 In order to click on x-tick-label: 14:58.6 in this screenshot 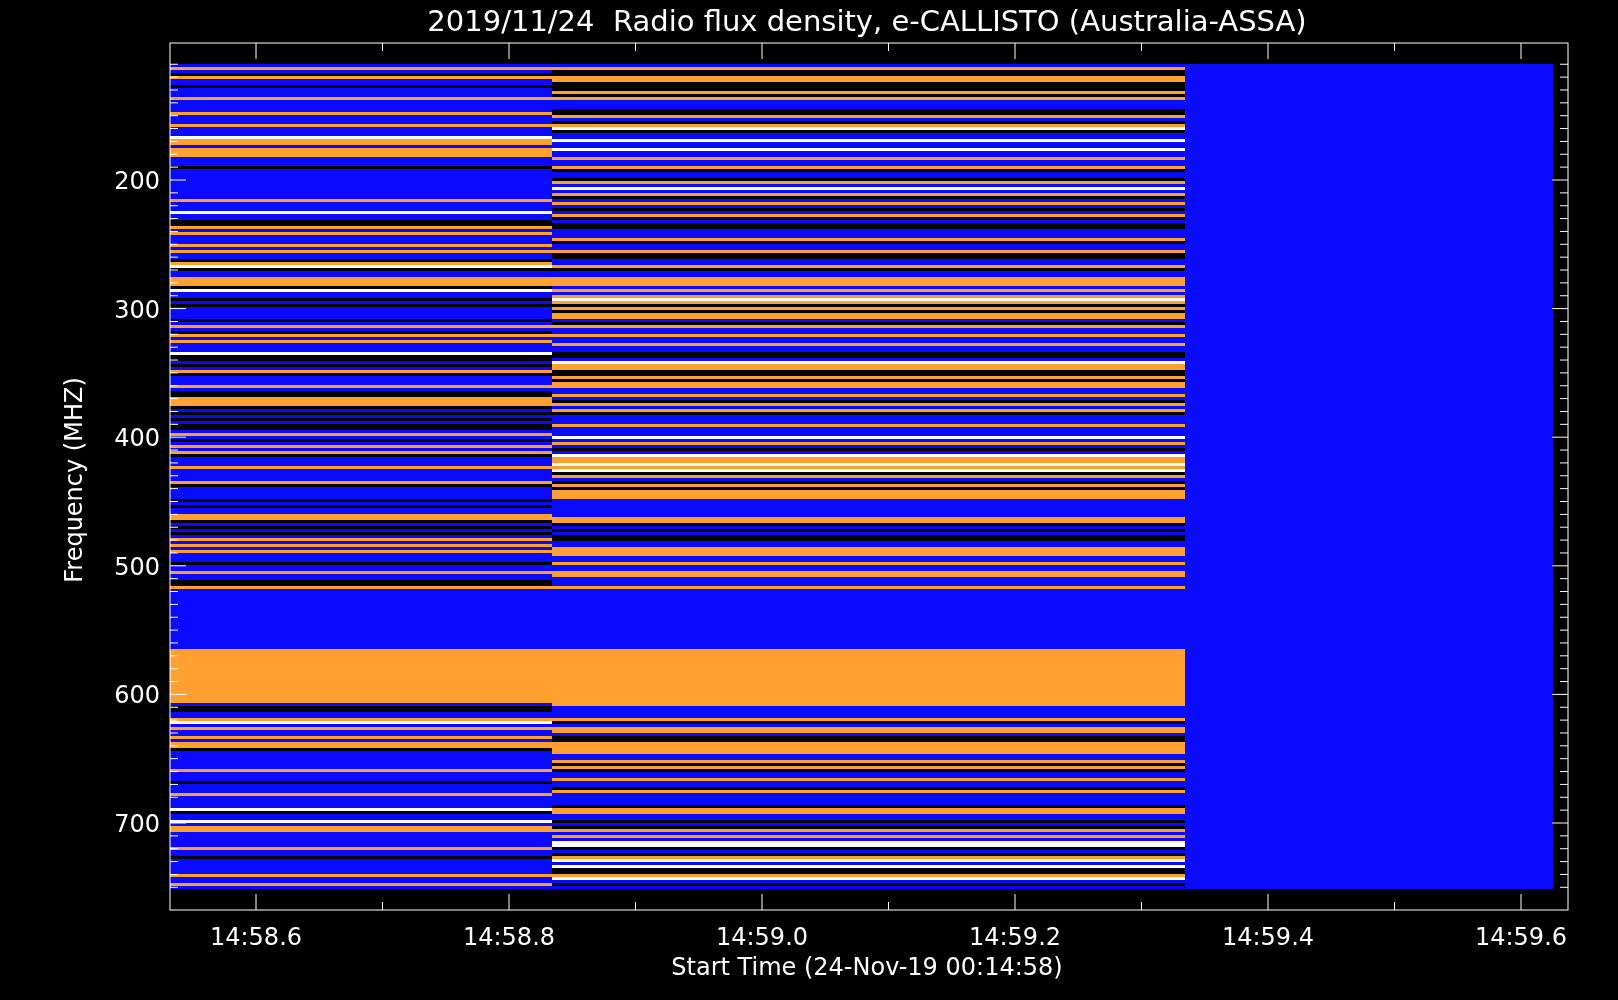, I will do `click(256, 937)`.